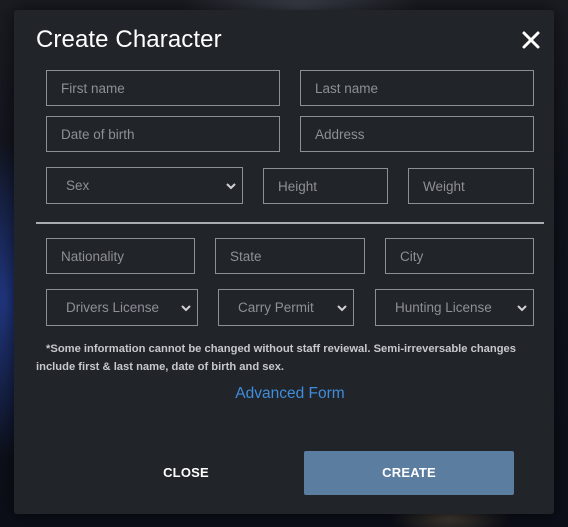  I want to click on hunting-license-select: Hunting License, so click(454, 307).